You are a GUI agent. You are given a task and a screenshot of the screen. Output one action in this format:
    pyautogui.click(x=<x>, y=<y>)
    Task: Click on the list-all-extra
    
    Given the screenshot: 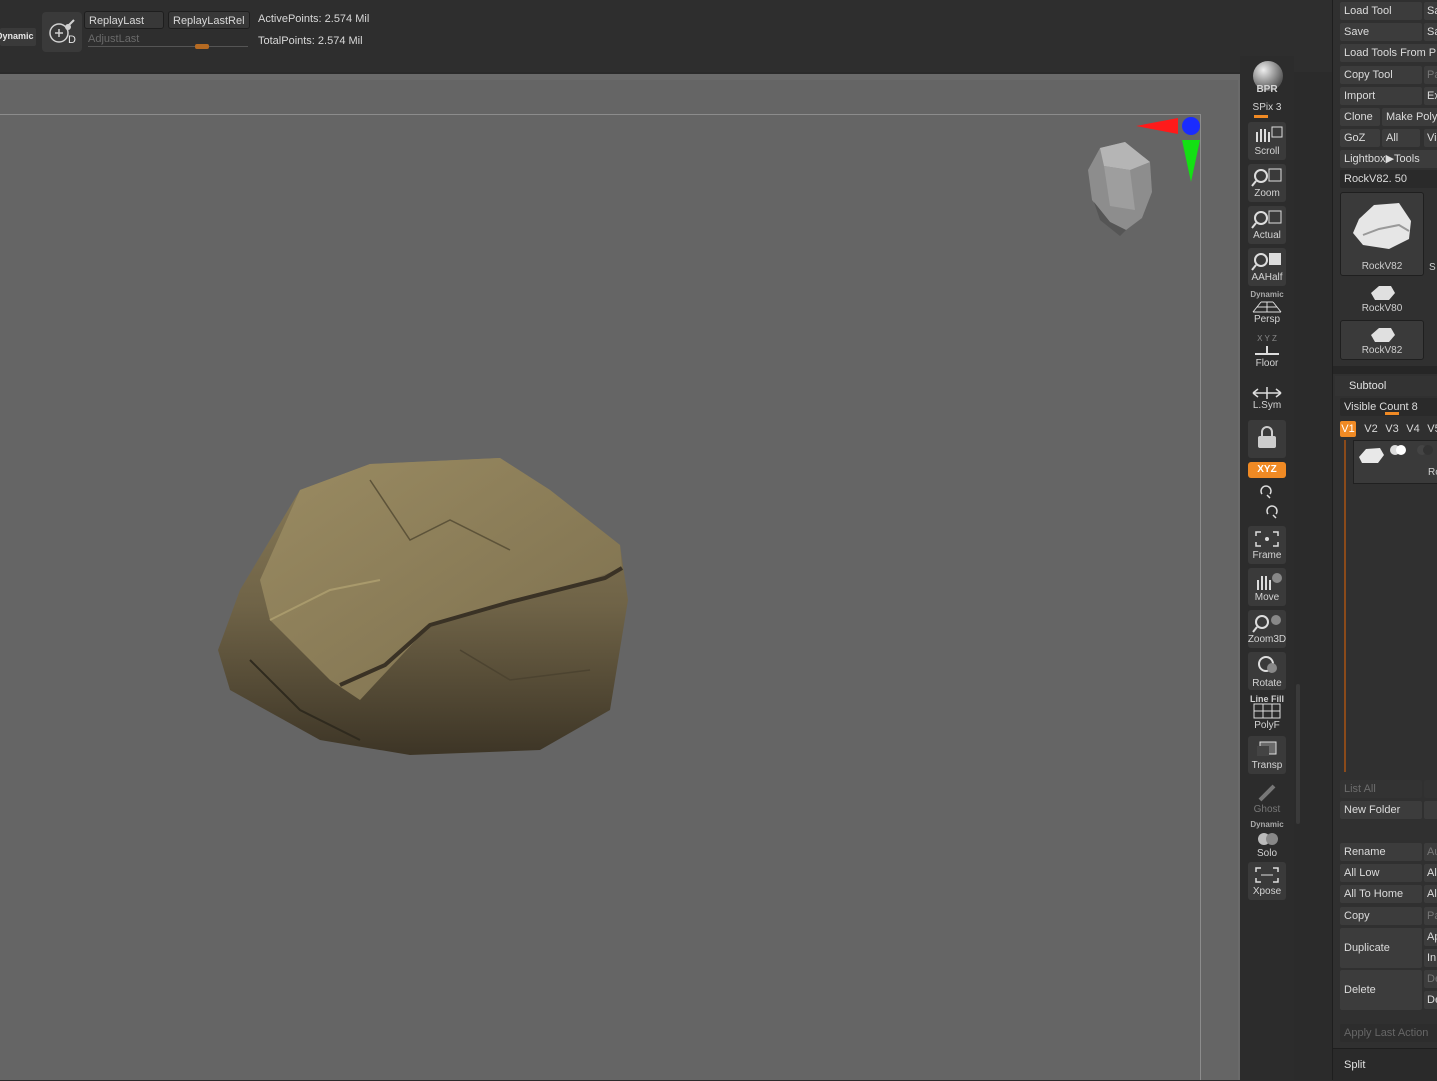 What is the action you would take?
    pyautogui.click(x=1430, y=789)
    